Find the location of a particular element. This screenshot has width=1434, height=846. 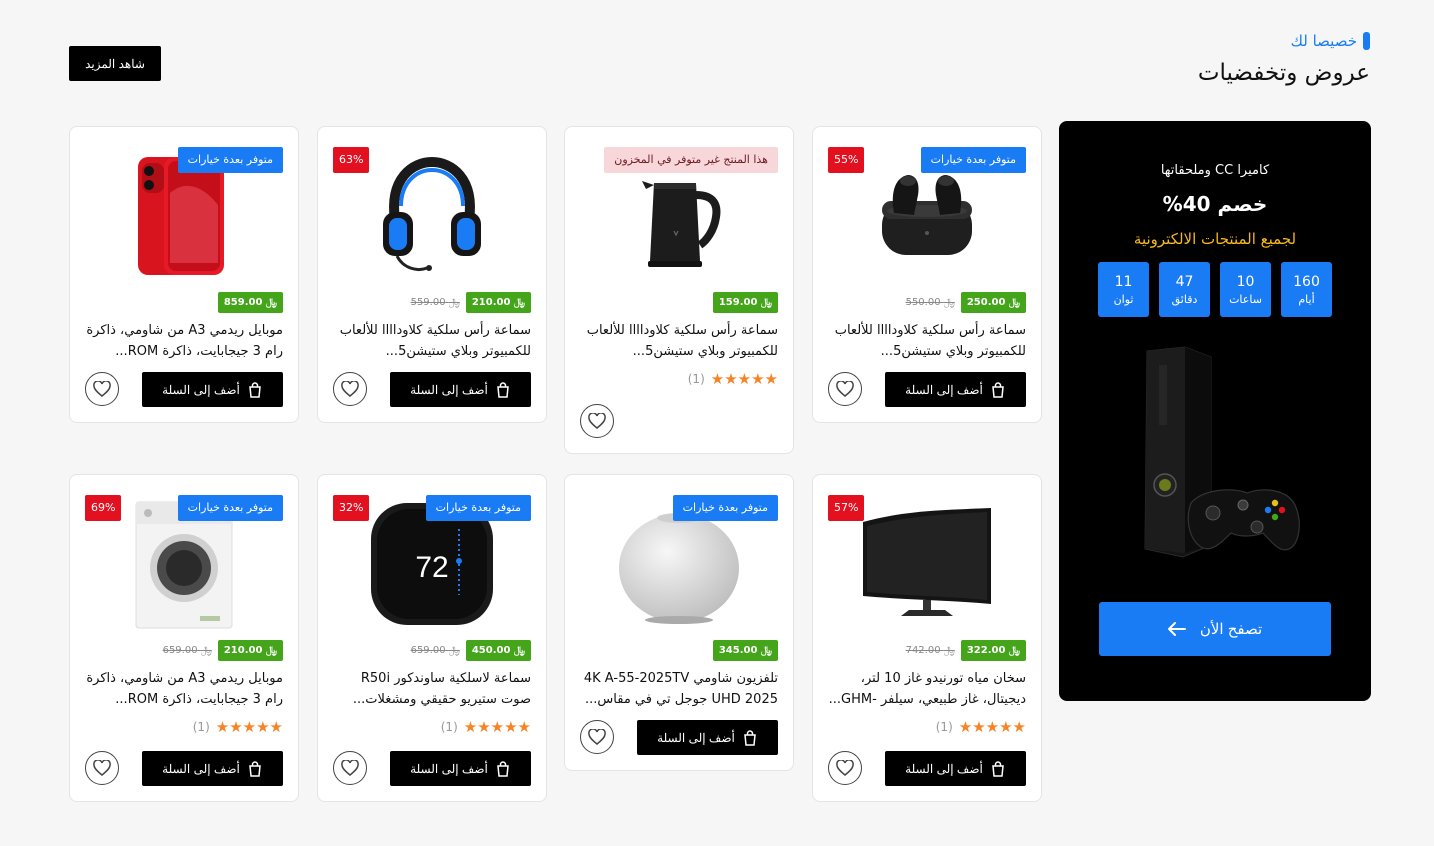

price-row: ﷼ 345.00 is located at coordinates (745, 650).